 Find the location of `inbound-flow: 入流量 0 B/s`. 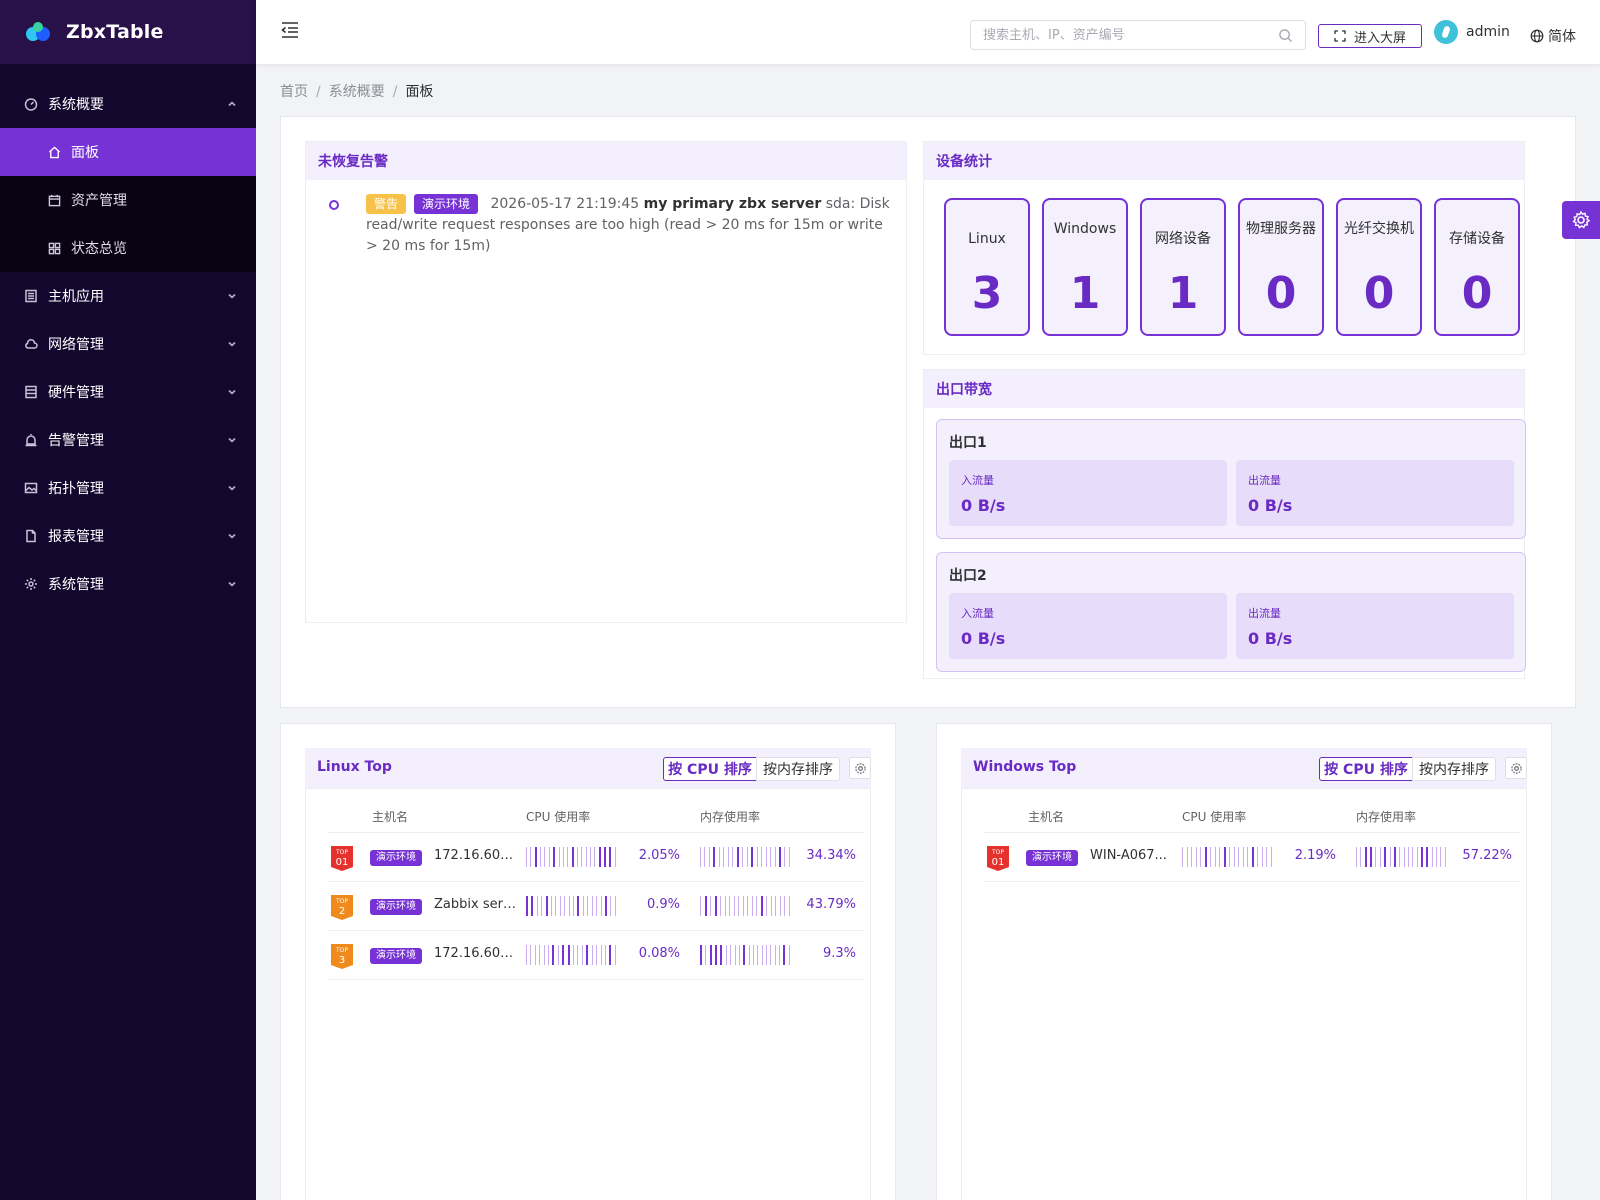

inbound-flow: 入流量 0 B/s is located at coordinates (1088, 493).